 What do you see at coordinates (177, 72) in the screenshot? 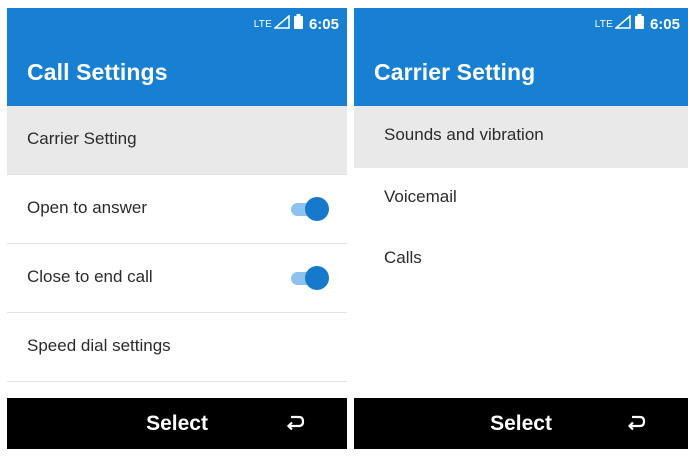
I see `app-bar: Call Settings` at bounding box center [177, 72].